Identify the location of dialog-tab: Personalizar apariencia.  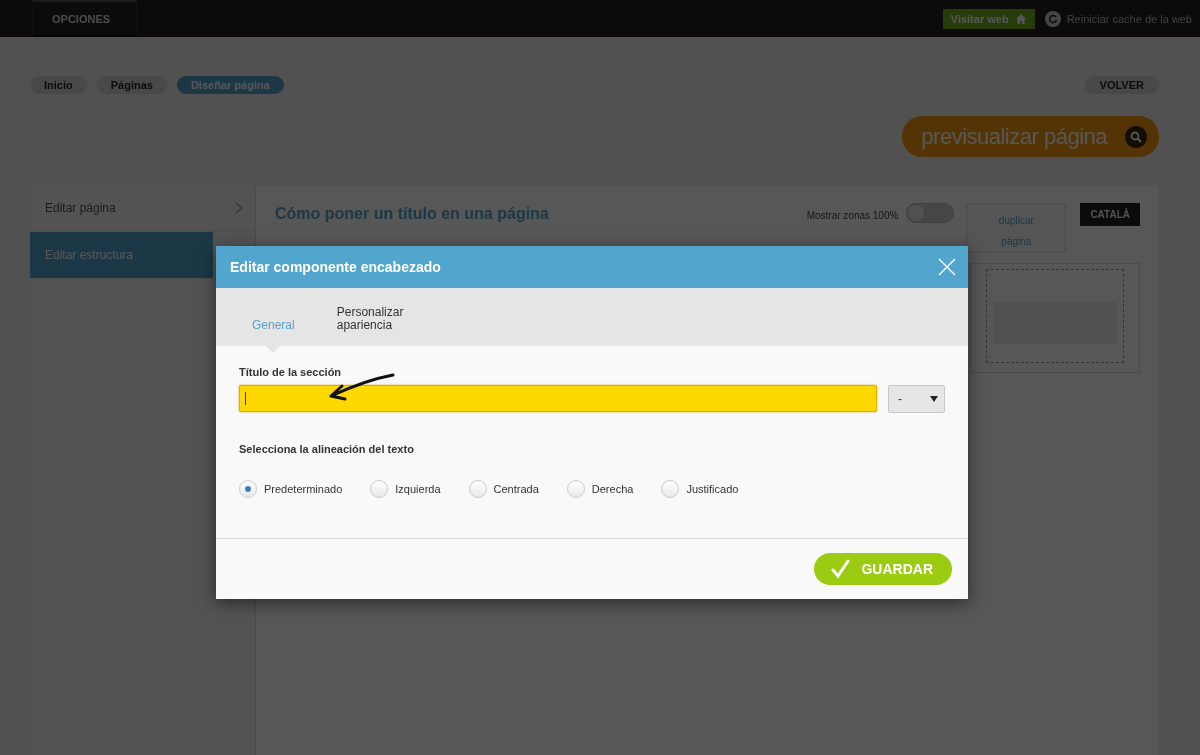
(377, 329).